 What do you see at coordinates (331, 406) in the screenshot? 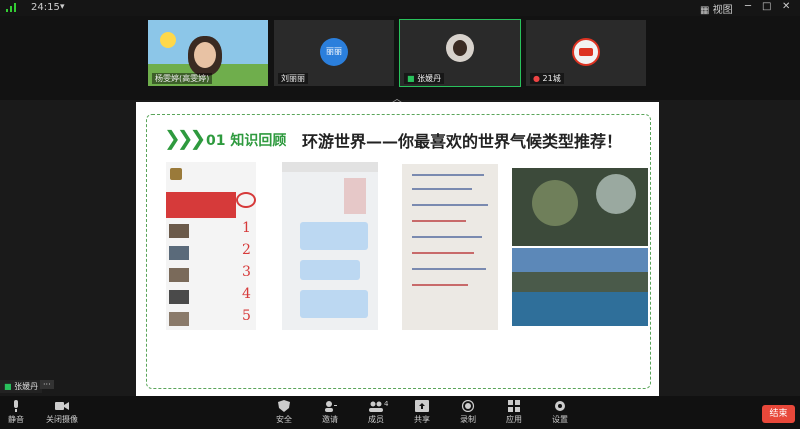
I see `invite-icon` at bounding box center [331, 406].